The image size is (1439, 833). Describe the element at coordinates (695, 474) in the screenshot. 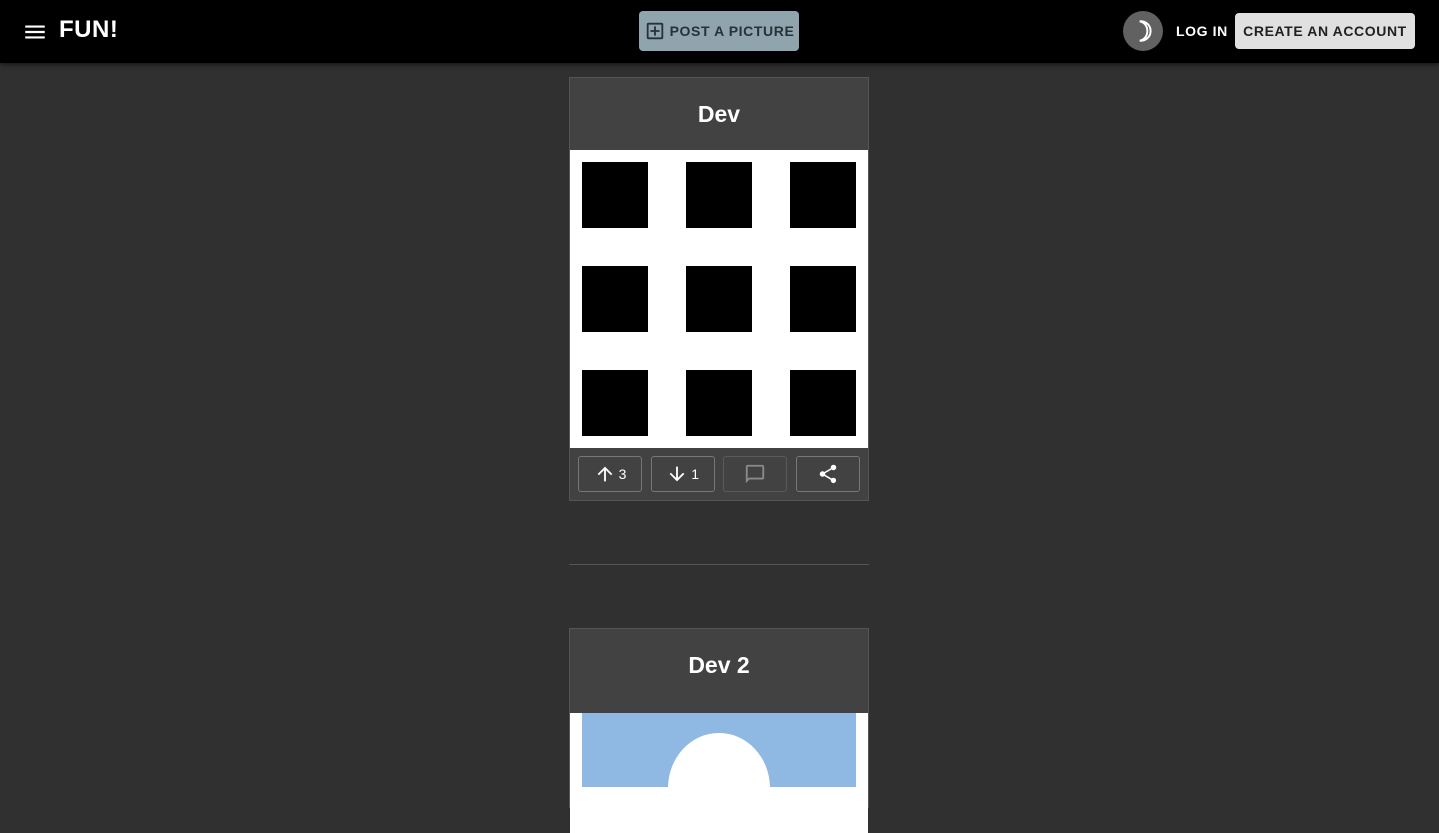

I see `downvote-count: 1` at that location.